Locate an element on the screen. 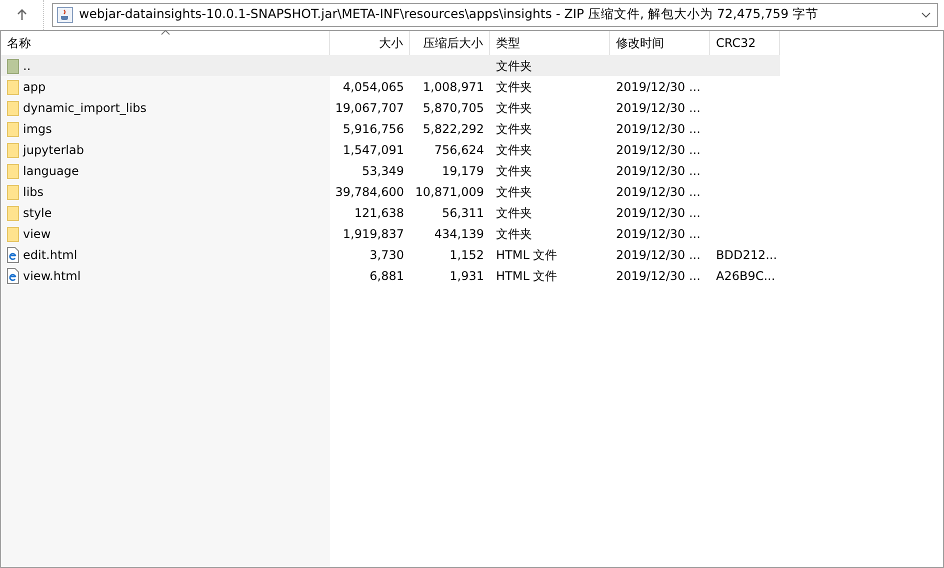  table-cell-text: 434,139 is located at coordinates (459, 234).